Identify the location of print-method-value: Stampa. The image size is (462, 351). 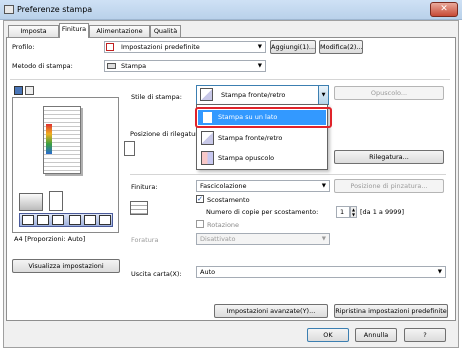
(134, 66).